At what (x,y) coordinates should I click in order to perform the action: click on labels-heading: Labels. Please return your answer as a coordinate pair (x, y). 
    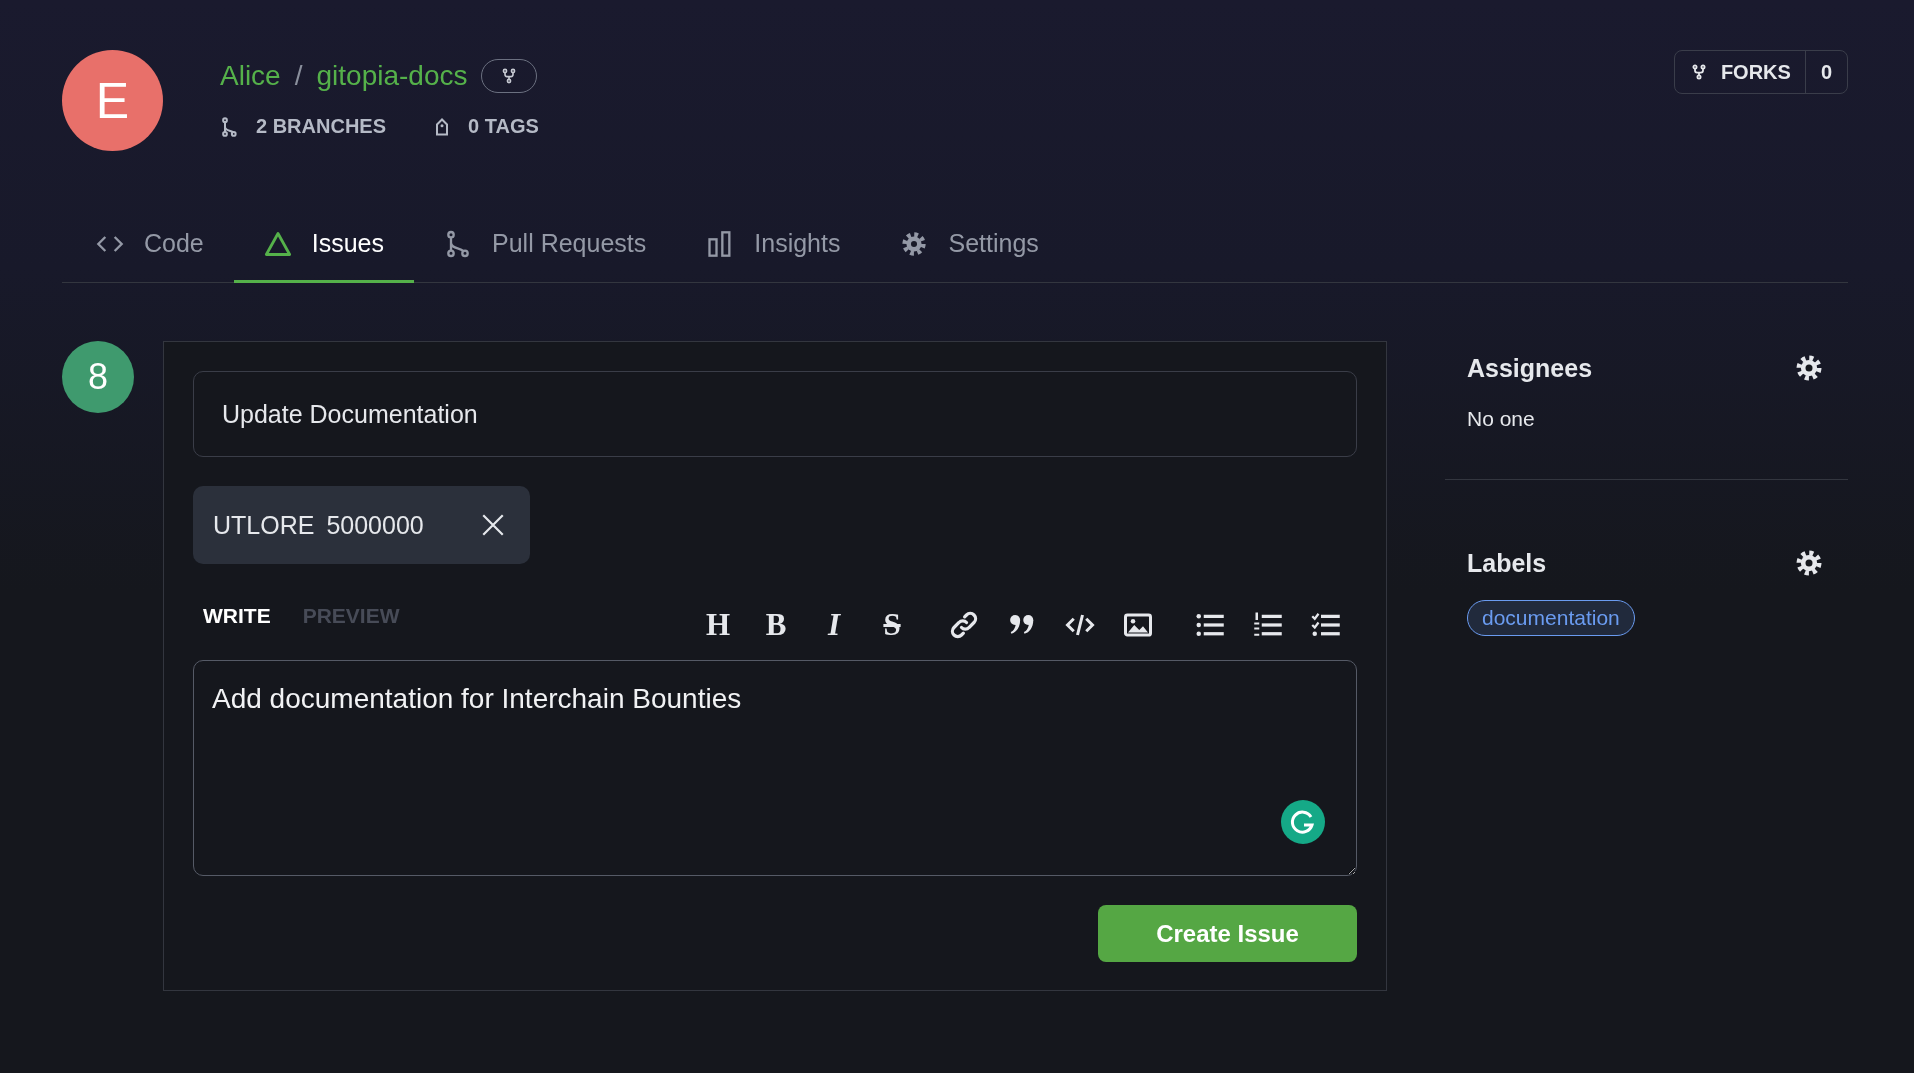
    Looking at the image, I should click on (1507, 563).